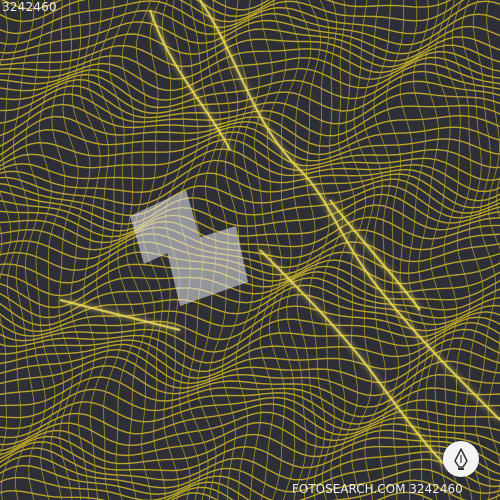 Image resolution: width=500 pixels, height=500 pixels. What do you see at coordinates (29, 7) in the screenshot?
I see `image-id-label: 3242460` at bounding box center [29, 7].